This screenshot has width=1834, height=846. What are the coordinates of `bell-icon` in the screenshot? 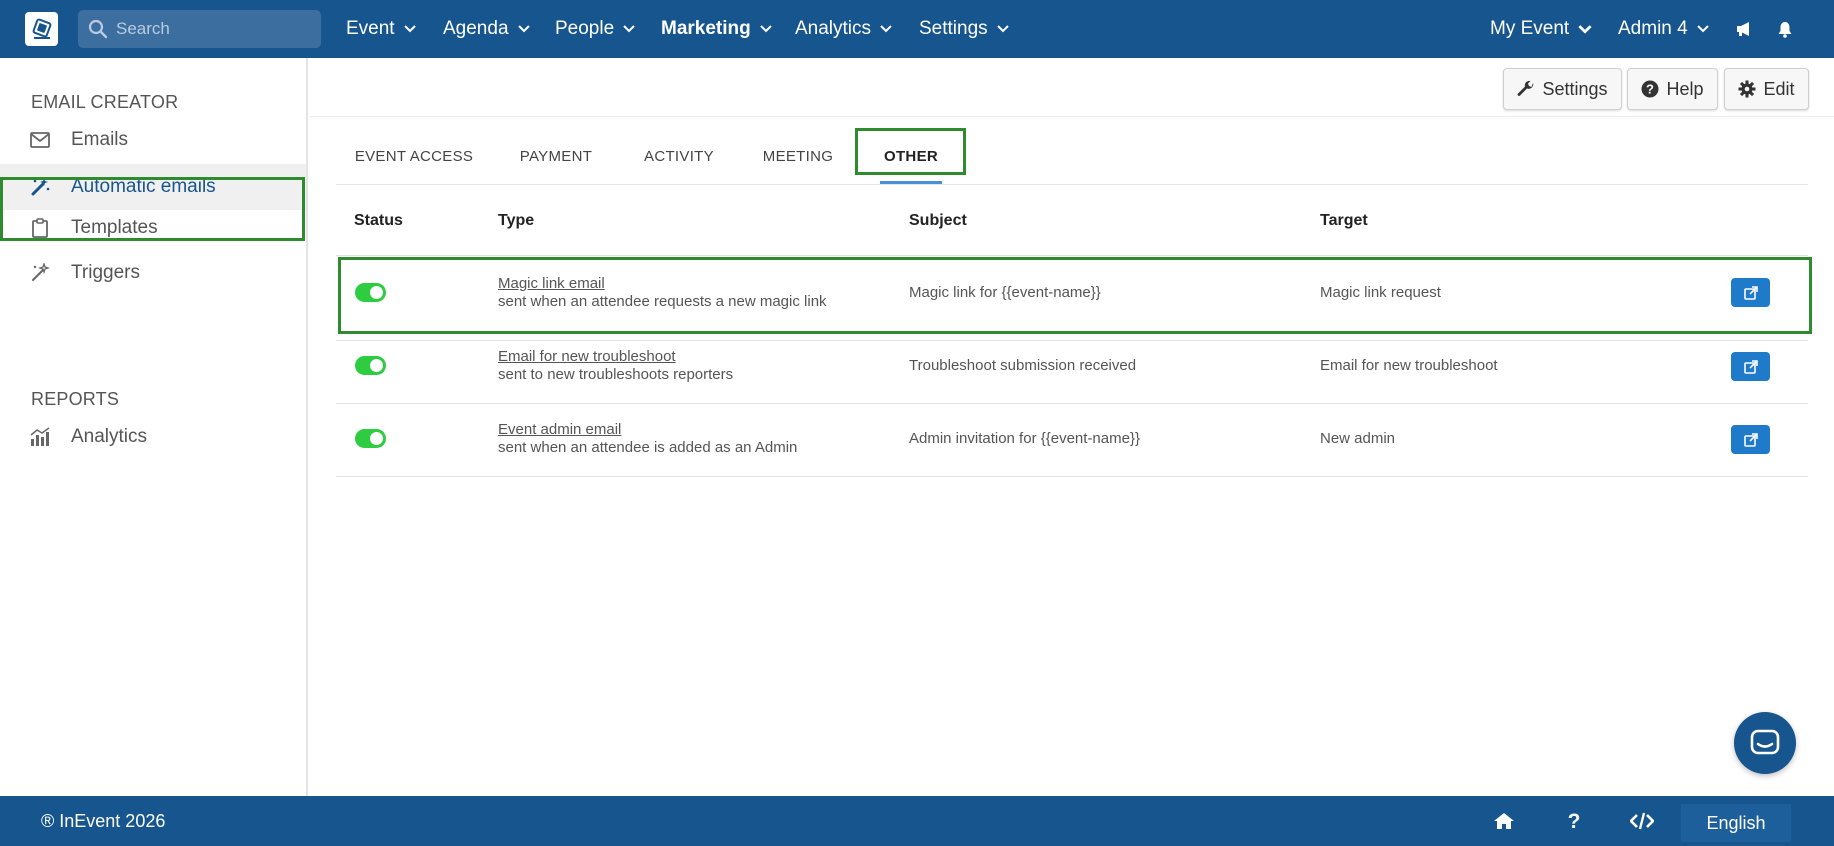 It's located at (1785, 29).